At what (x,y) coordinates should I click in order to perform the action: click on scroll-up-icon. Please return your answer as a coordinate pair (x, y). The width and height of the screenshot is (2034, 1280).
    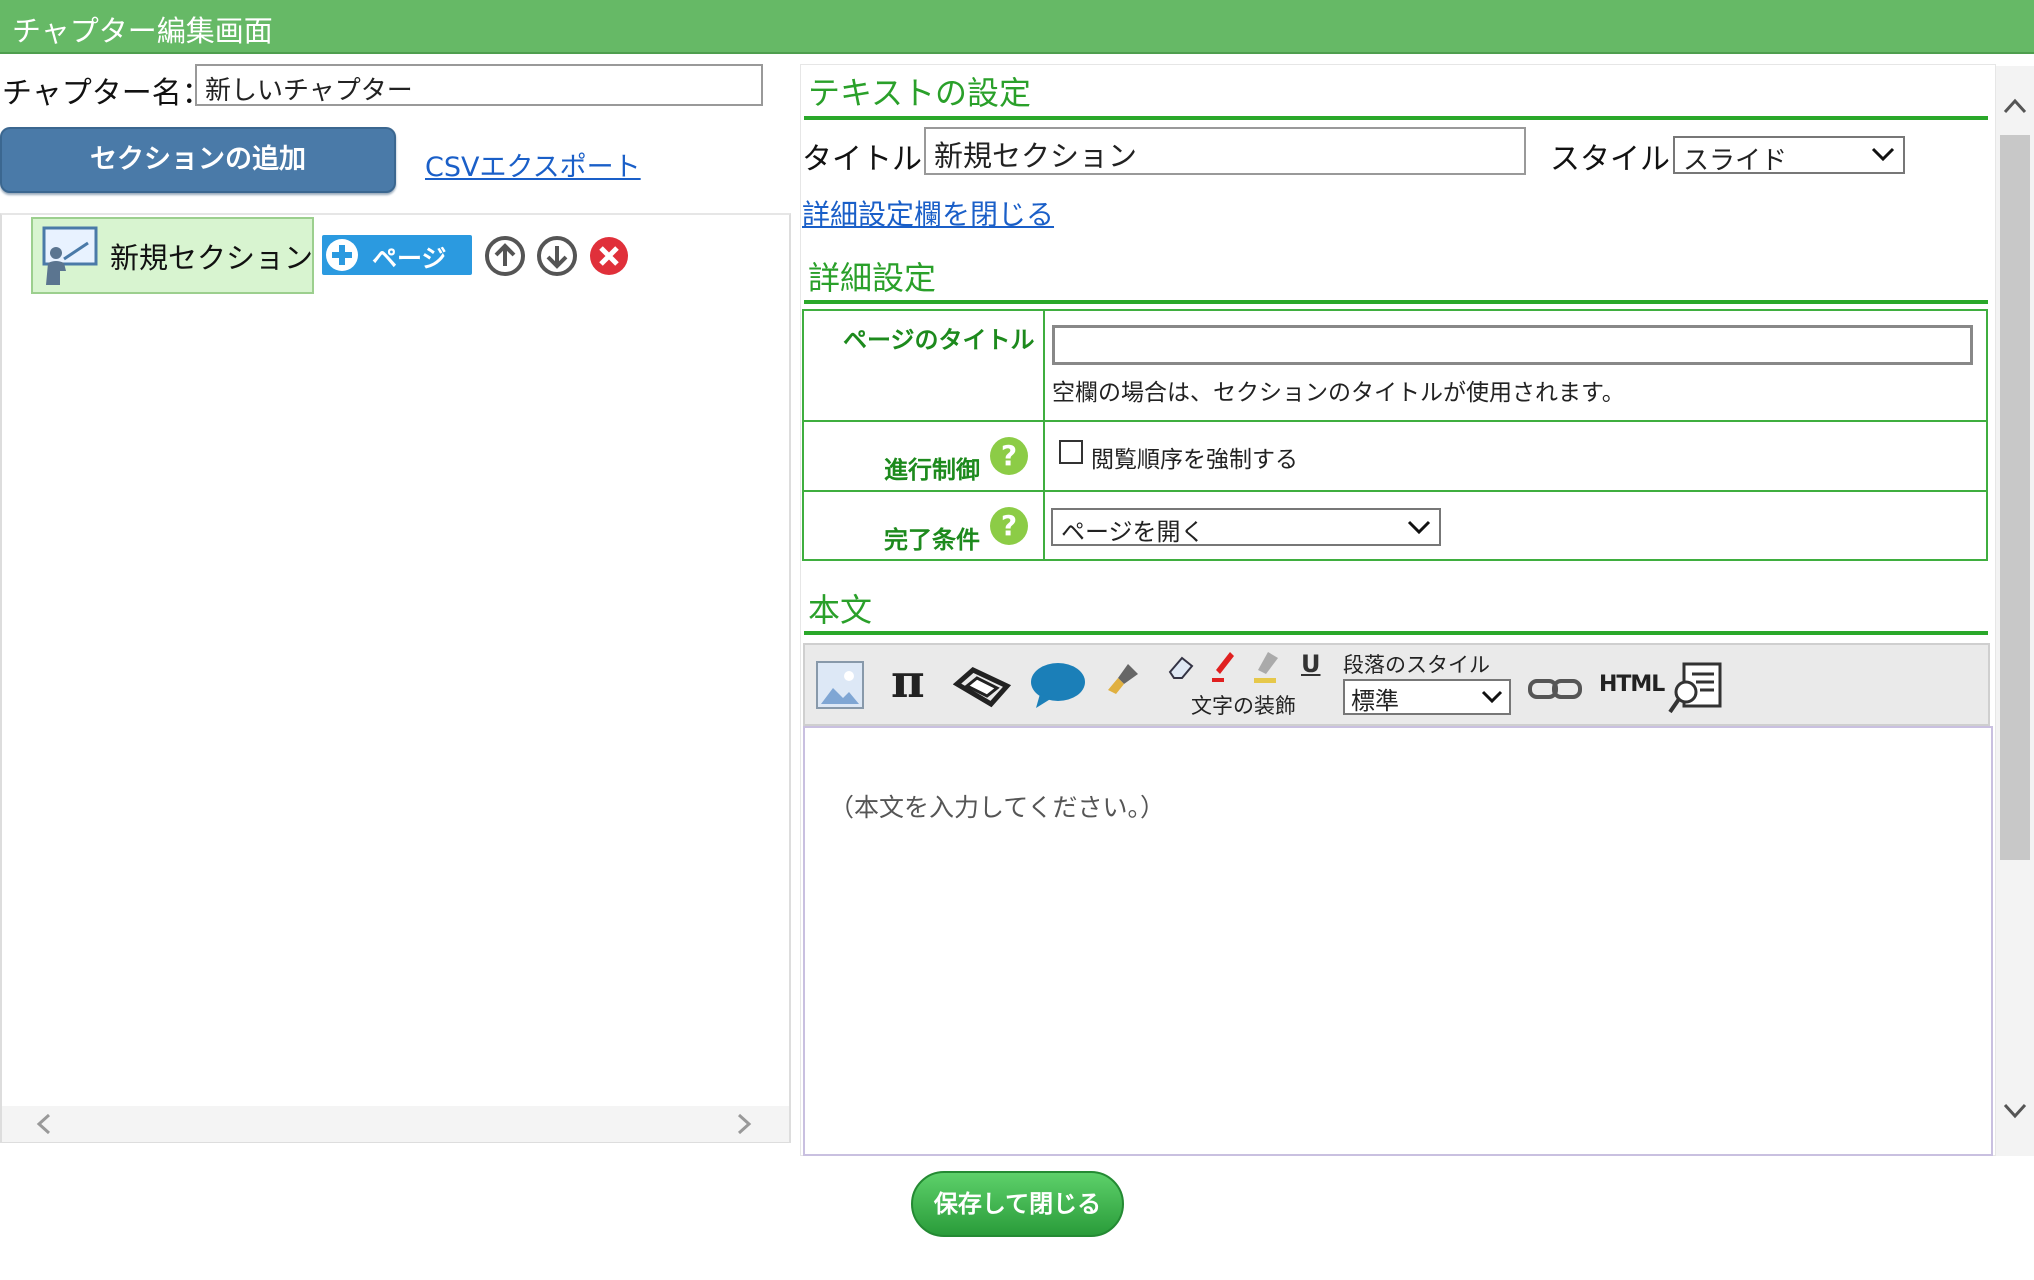
    Looking at the image, I should click on (2015, 108).